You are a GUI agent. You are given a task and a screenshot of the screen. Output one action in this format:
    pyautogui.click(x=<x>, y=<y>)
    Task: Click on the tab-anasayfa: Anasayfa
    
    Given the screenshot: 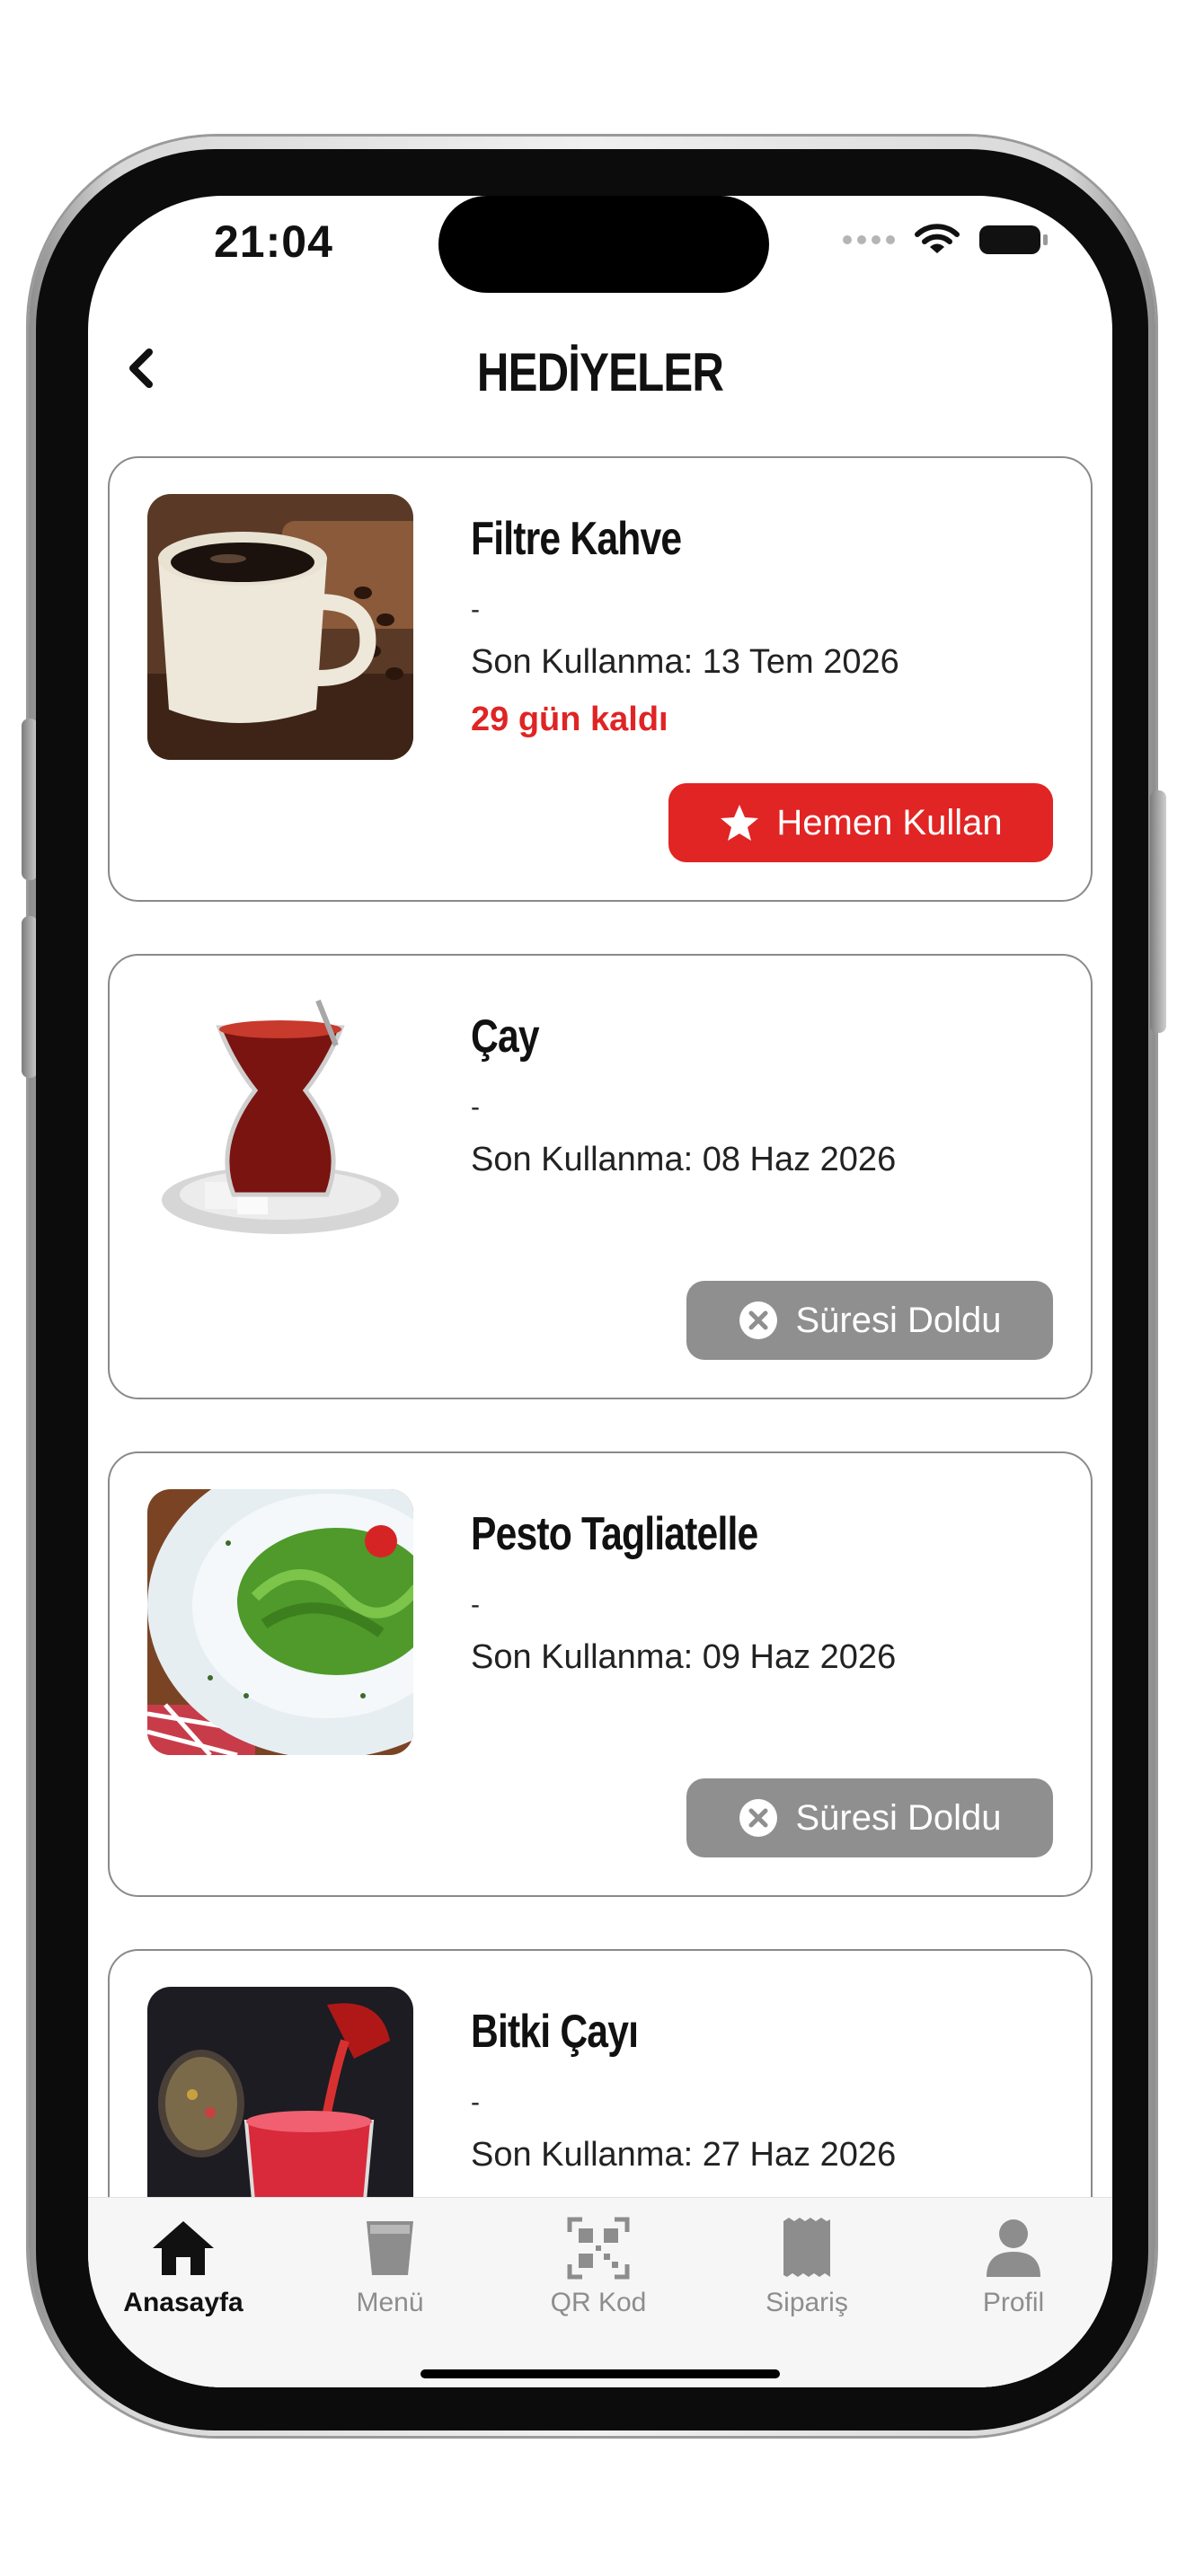 What is the action you would take?
    pyautogui.click(x=185, y=2267)
    